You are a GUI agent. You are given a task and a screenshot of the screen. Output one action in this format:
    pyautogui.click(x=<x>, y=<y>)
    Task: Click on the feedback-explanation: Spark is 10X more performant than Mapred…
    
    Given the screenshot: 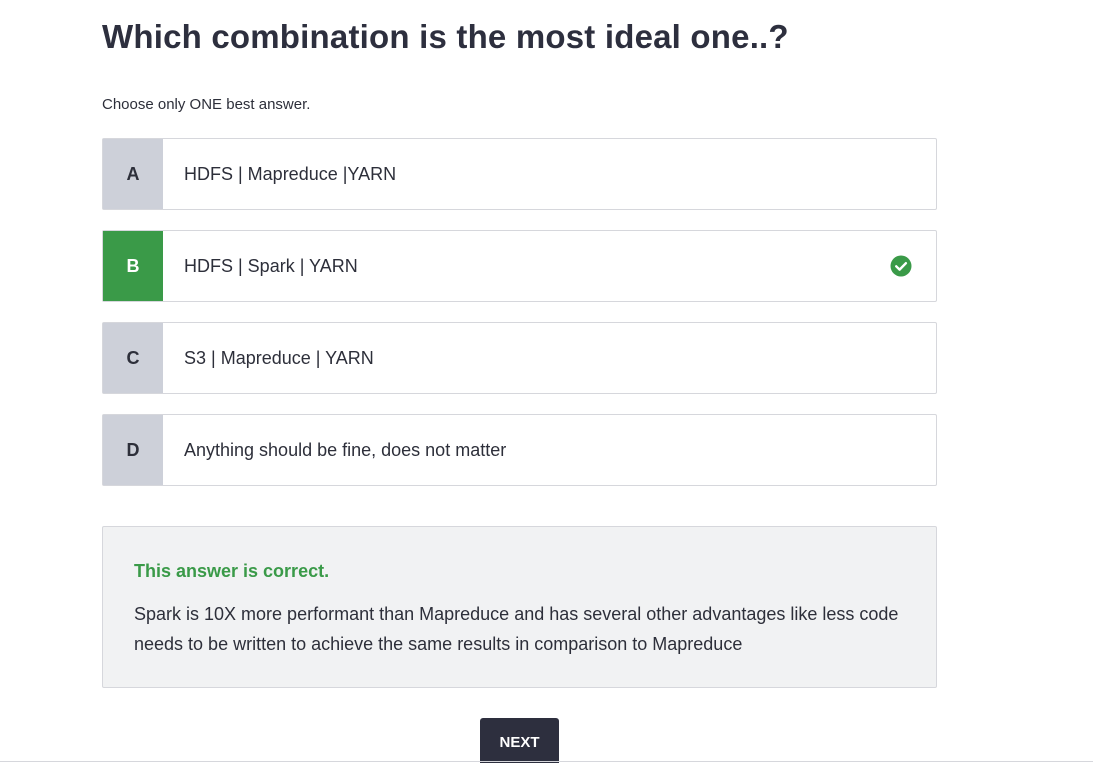 What is the action you would take?
    pyautogui.click(x=516, y=629)
    